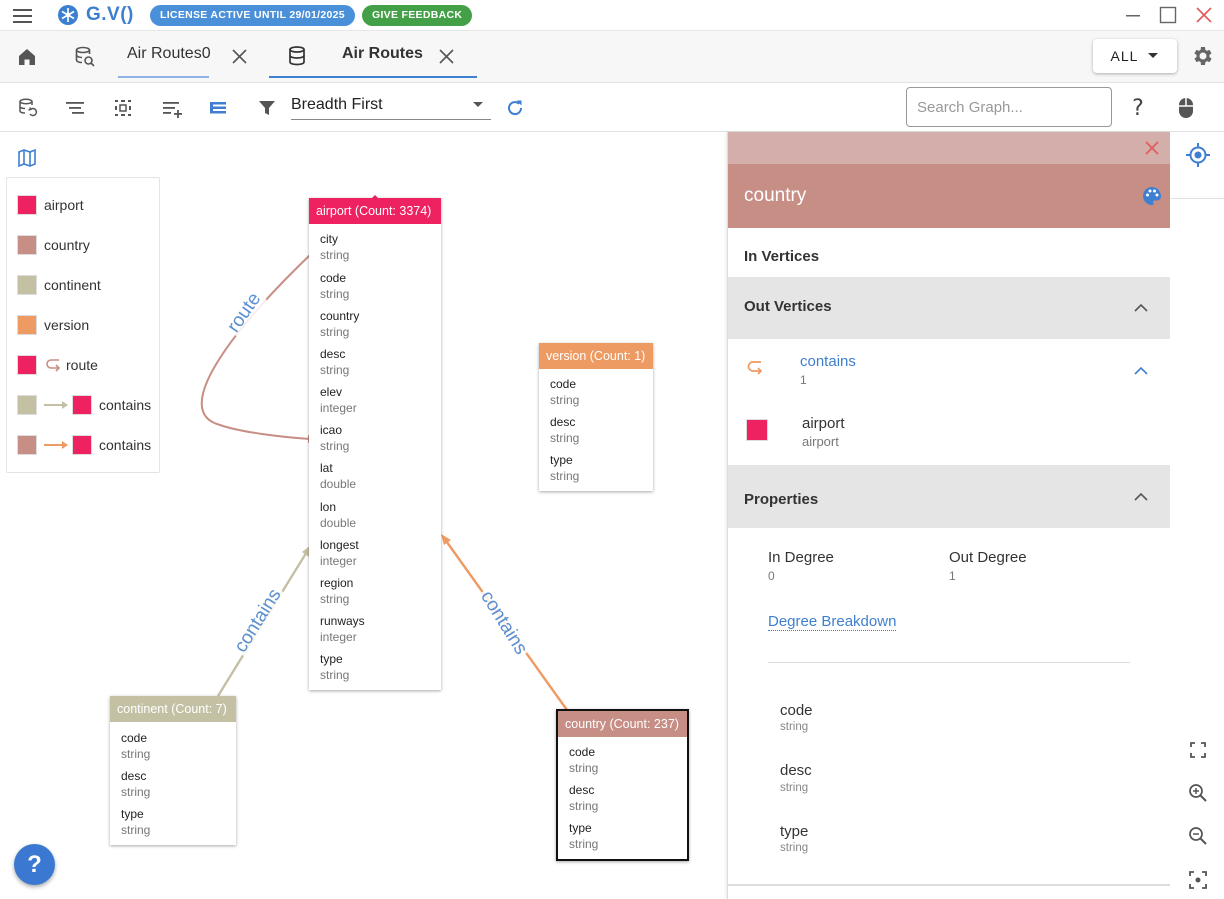 The image size is (1224, 899). I want to click on mouse-icon, so click(1186, 108).